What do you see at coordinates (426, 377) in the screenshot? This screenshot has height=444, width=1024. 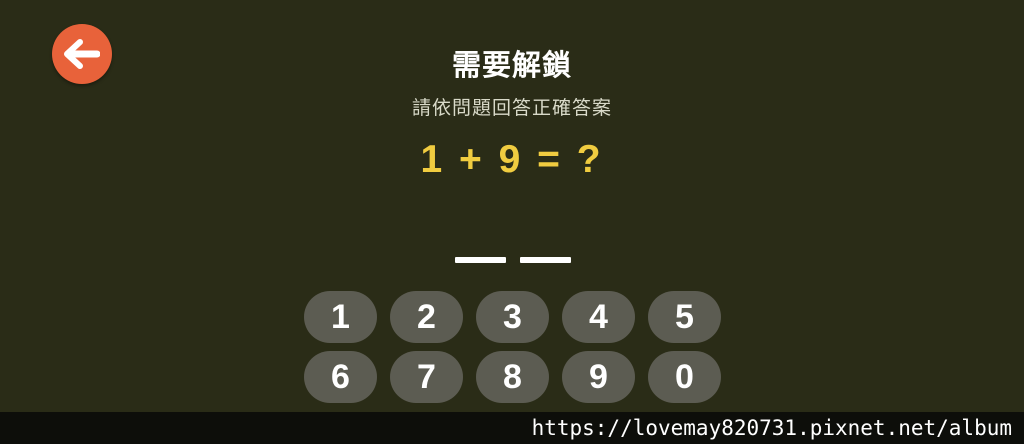 I see `key-7: 7` at bounding box center [426, 377].